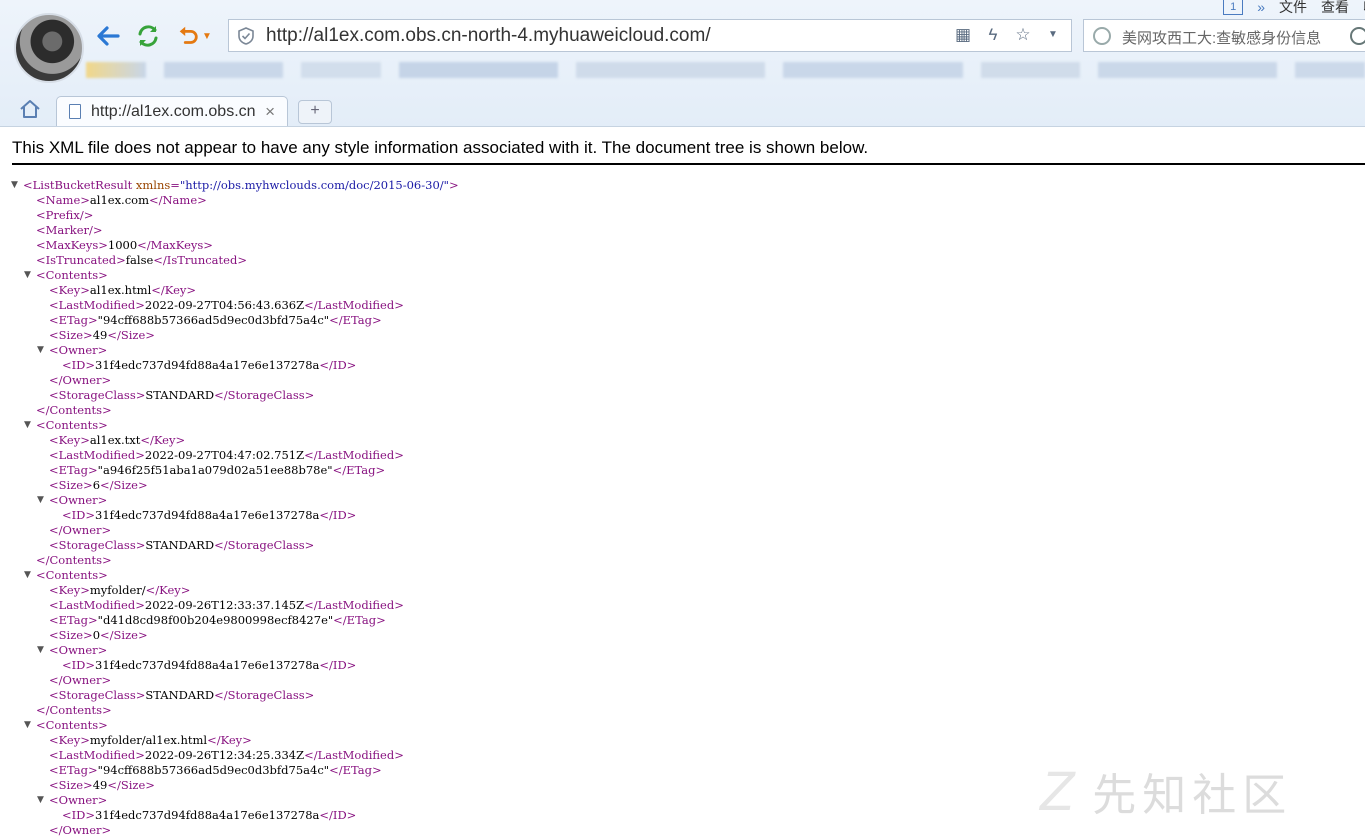  Describe the element at coordinates (1357, 36) in the screenshot. I see `search-icon` at that location.